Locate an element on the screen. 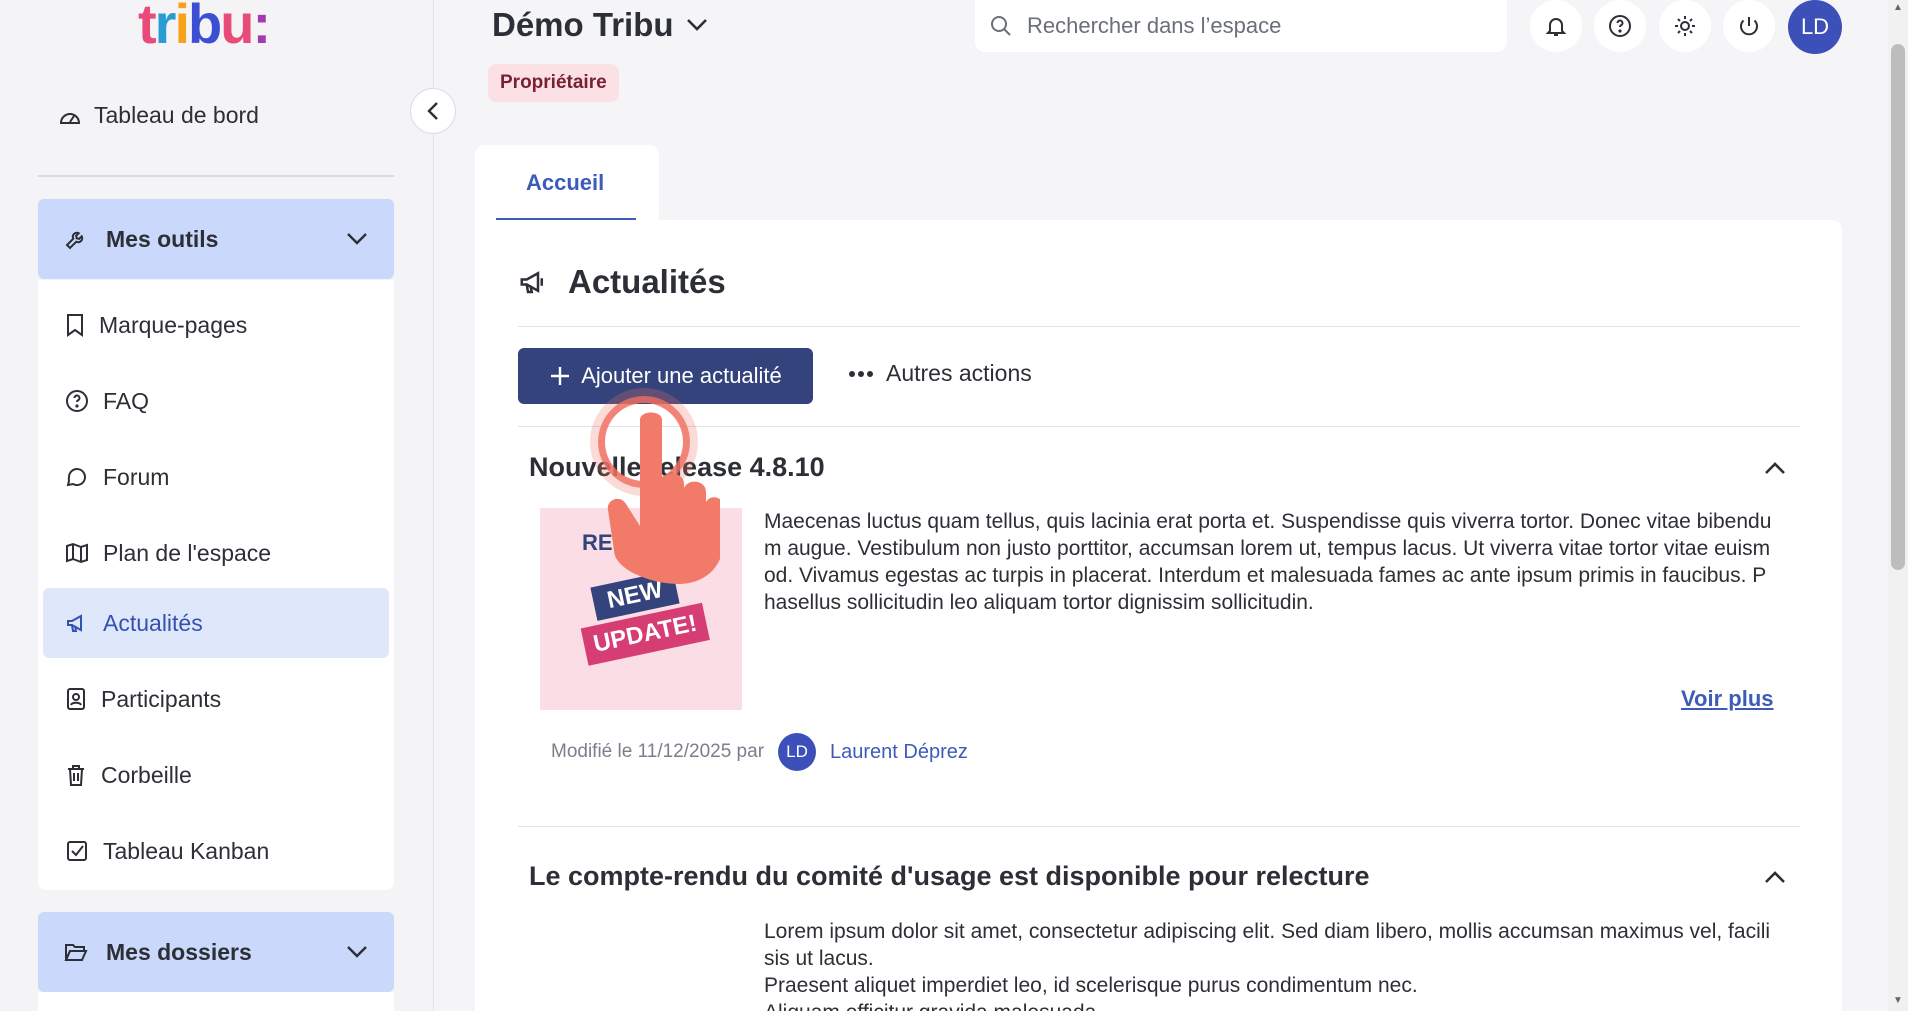  more-actions-button: Autres actions is located at coordinates (940, 373).